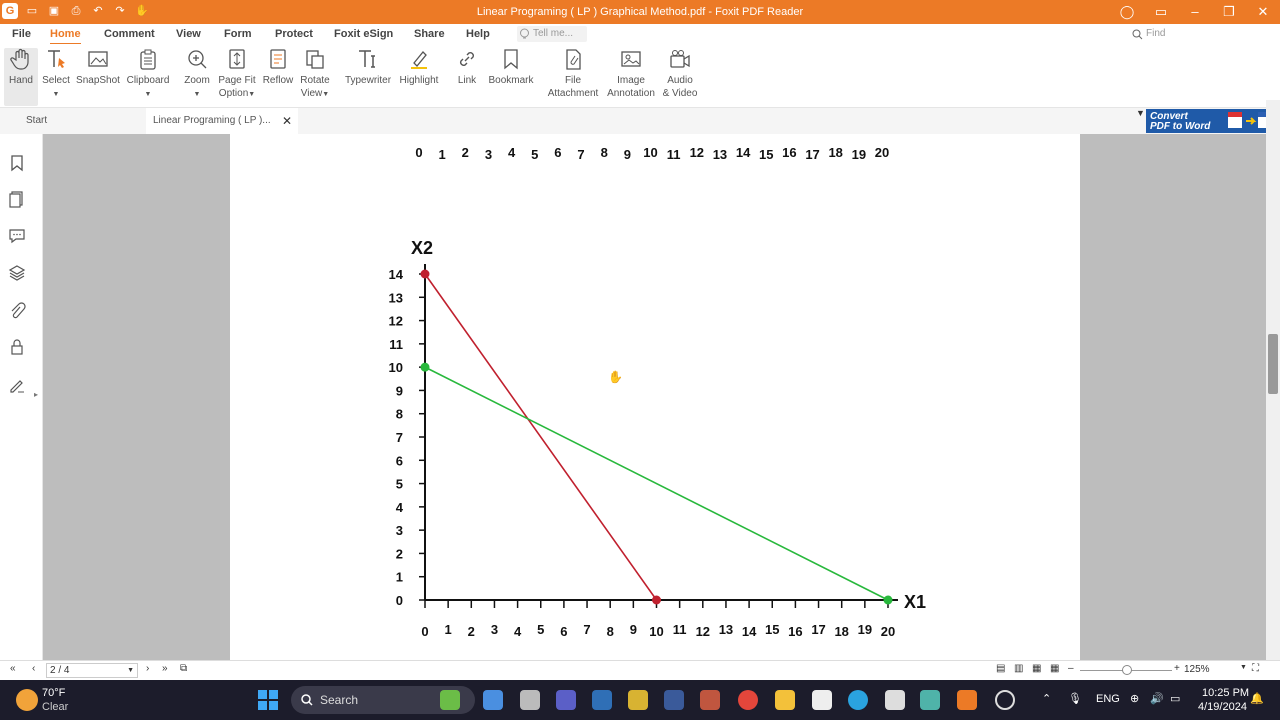 The height and width of the screenshot is (720, 1280). What do you see at coordinates (238, 34) in the screenshot?
I see `menu-form: Form` at bounding box center [238, 34].